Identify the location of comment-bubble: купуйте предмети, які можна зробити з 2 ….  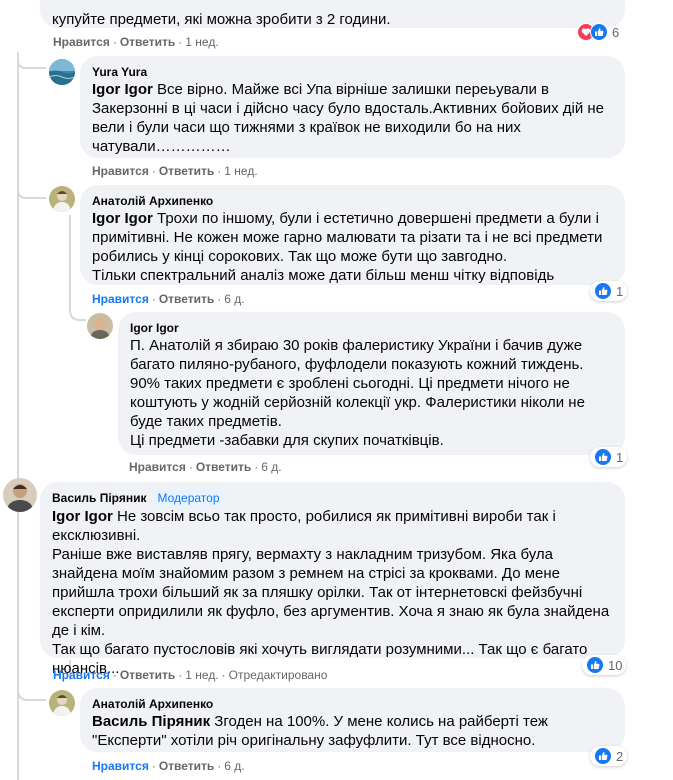
(332, 14).